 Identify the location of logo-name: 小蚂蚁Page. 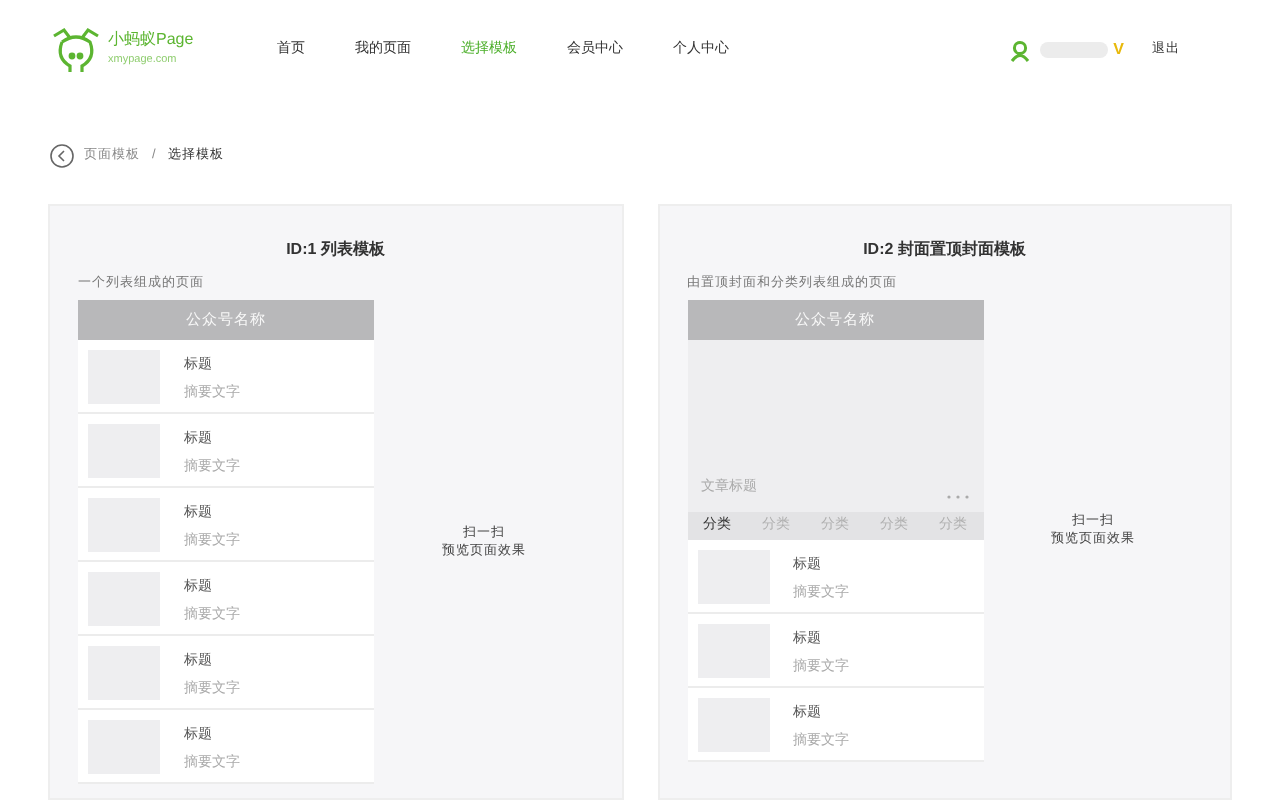
(151, 40).